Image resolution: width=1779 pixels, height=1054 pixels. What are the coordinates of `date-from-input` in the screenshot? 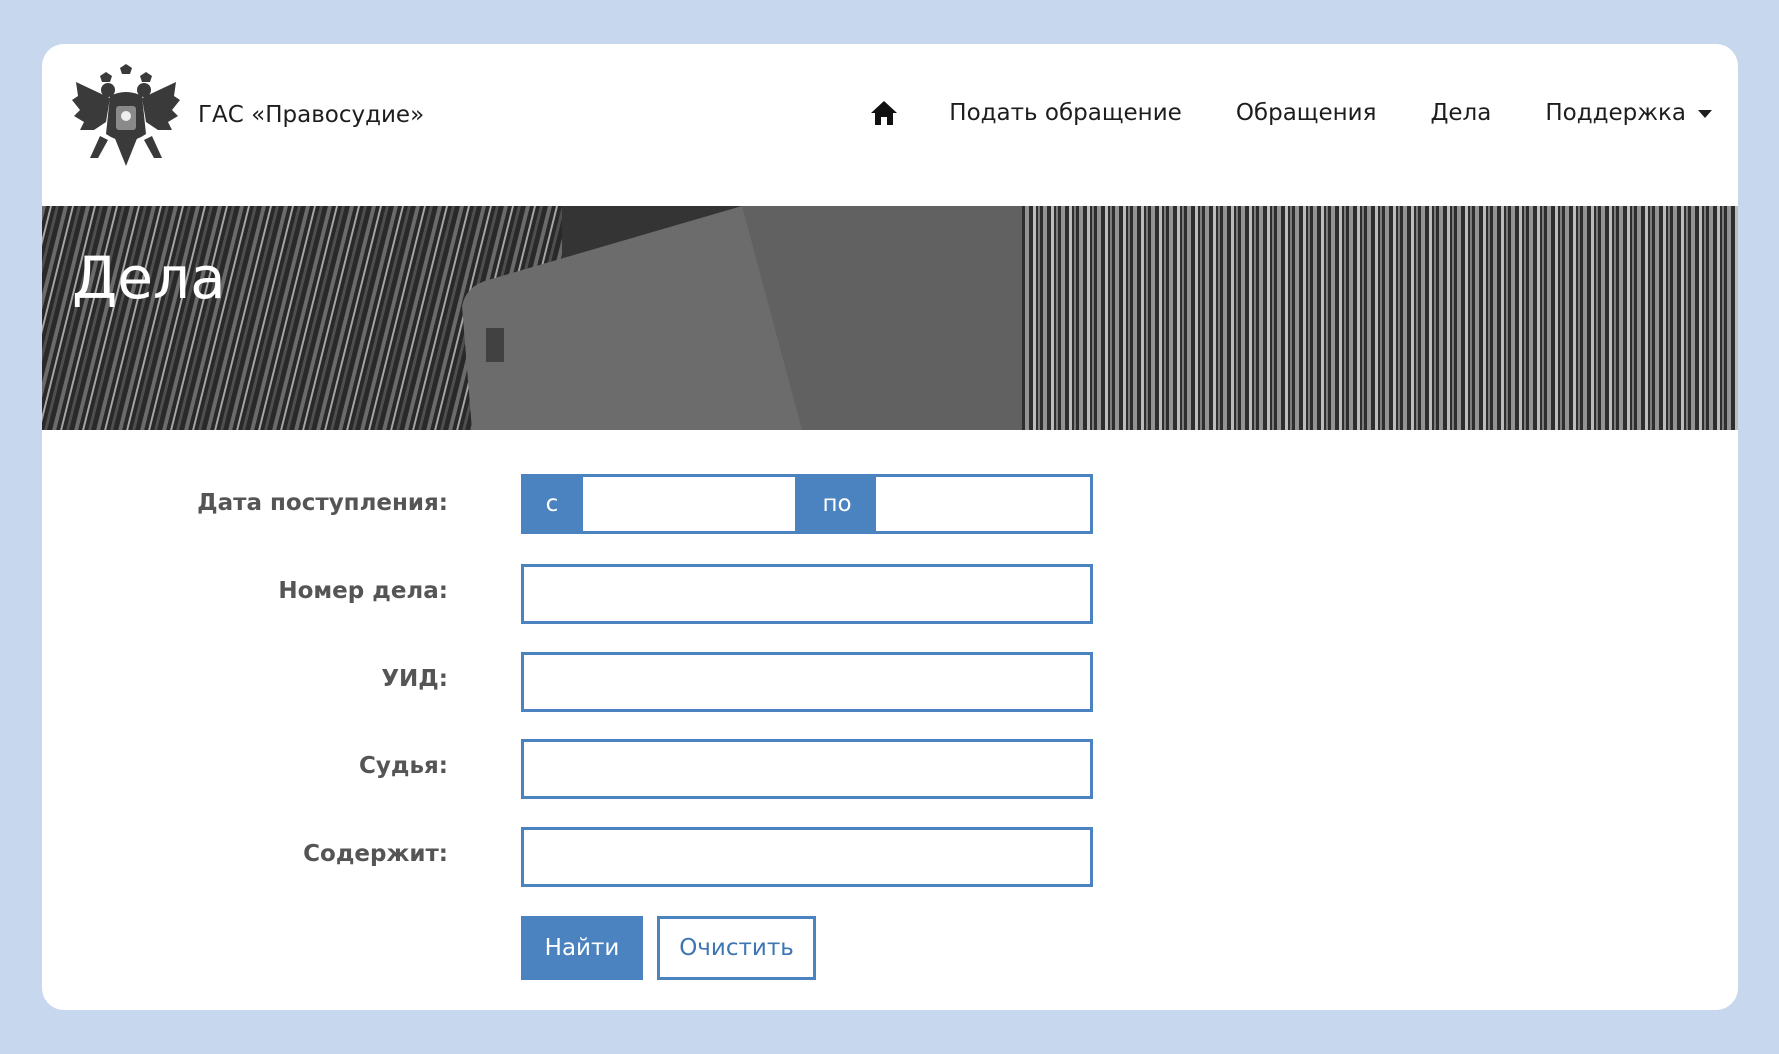 It's located at (690, 504).